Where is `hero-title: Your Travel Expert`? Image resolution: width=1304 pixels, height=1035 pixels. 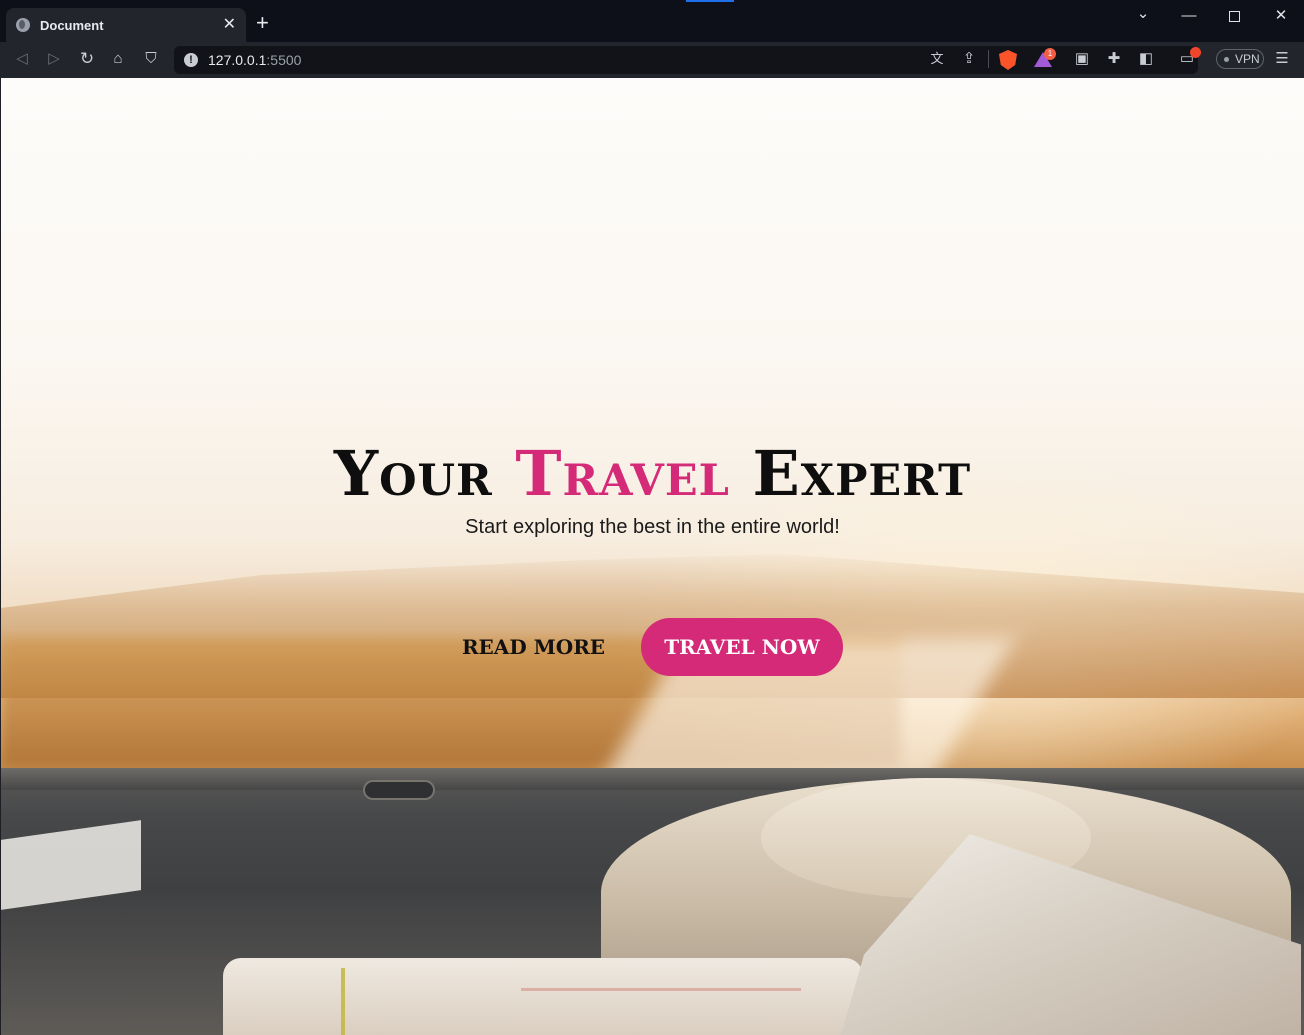 hero-title: Your Travel Expert is located at coordinates (652, 474).